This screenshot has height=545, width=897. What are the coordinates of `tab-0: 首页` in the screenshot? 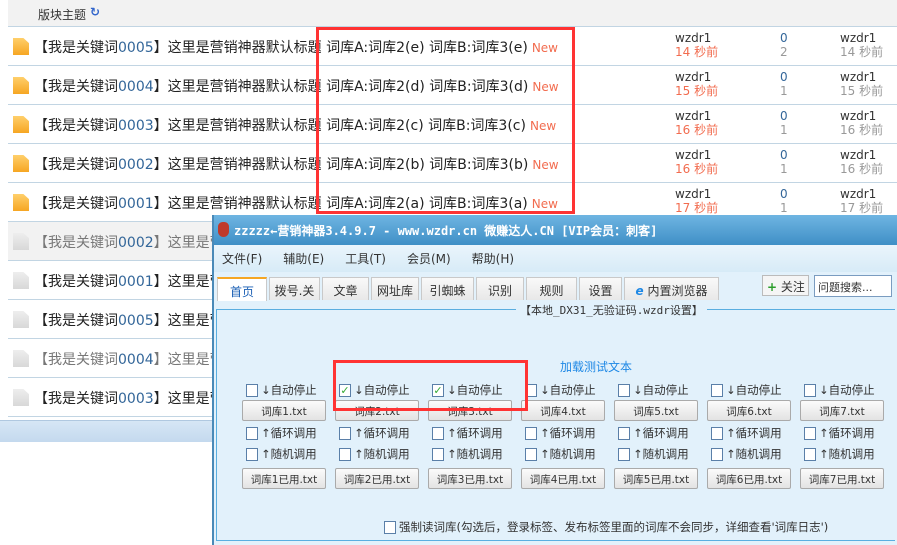 It's located at (242, 289).